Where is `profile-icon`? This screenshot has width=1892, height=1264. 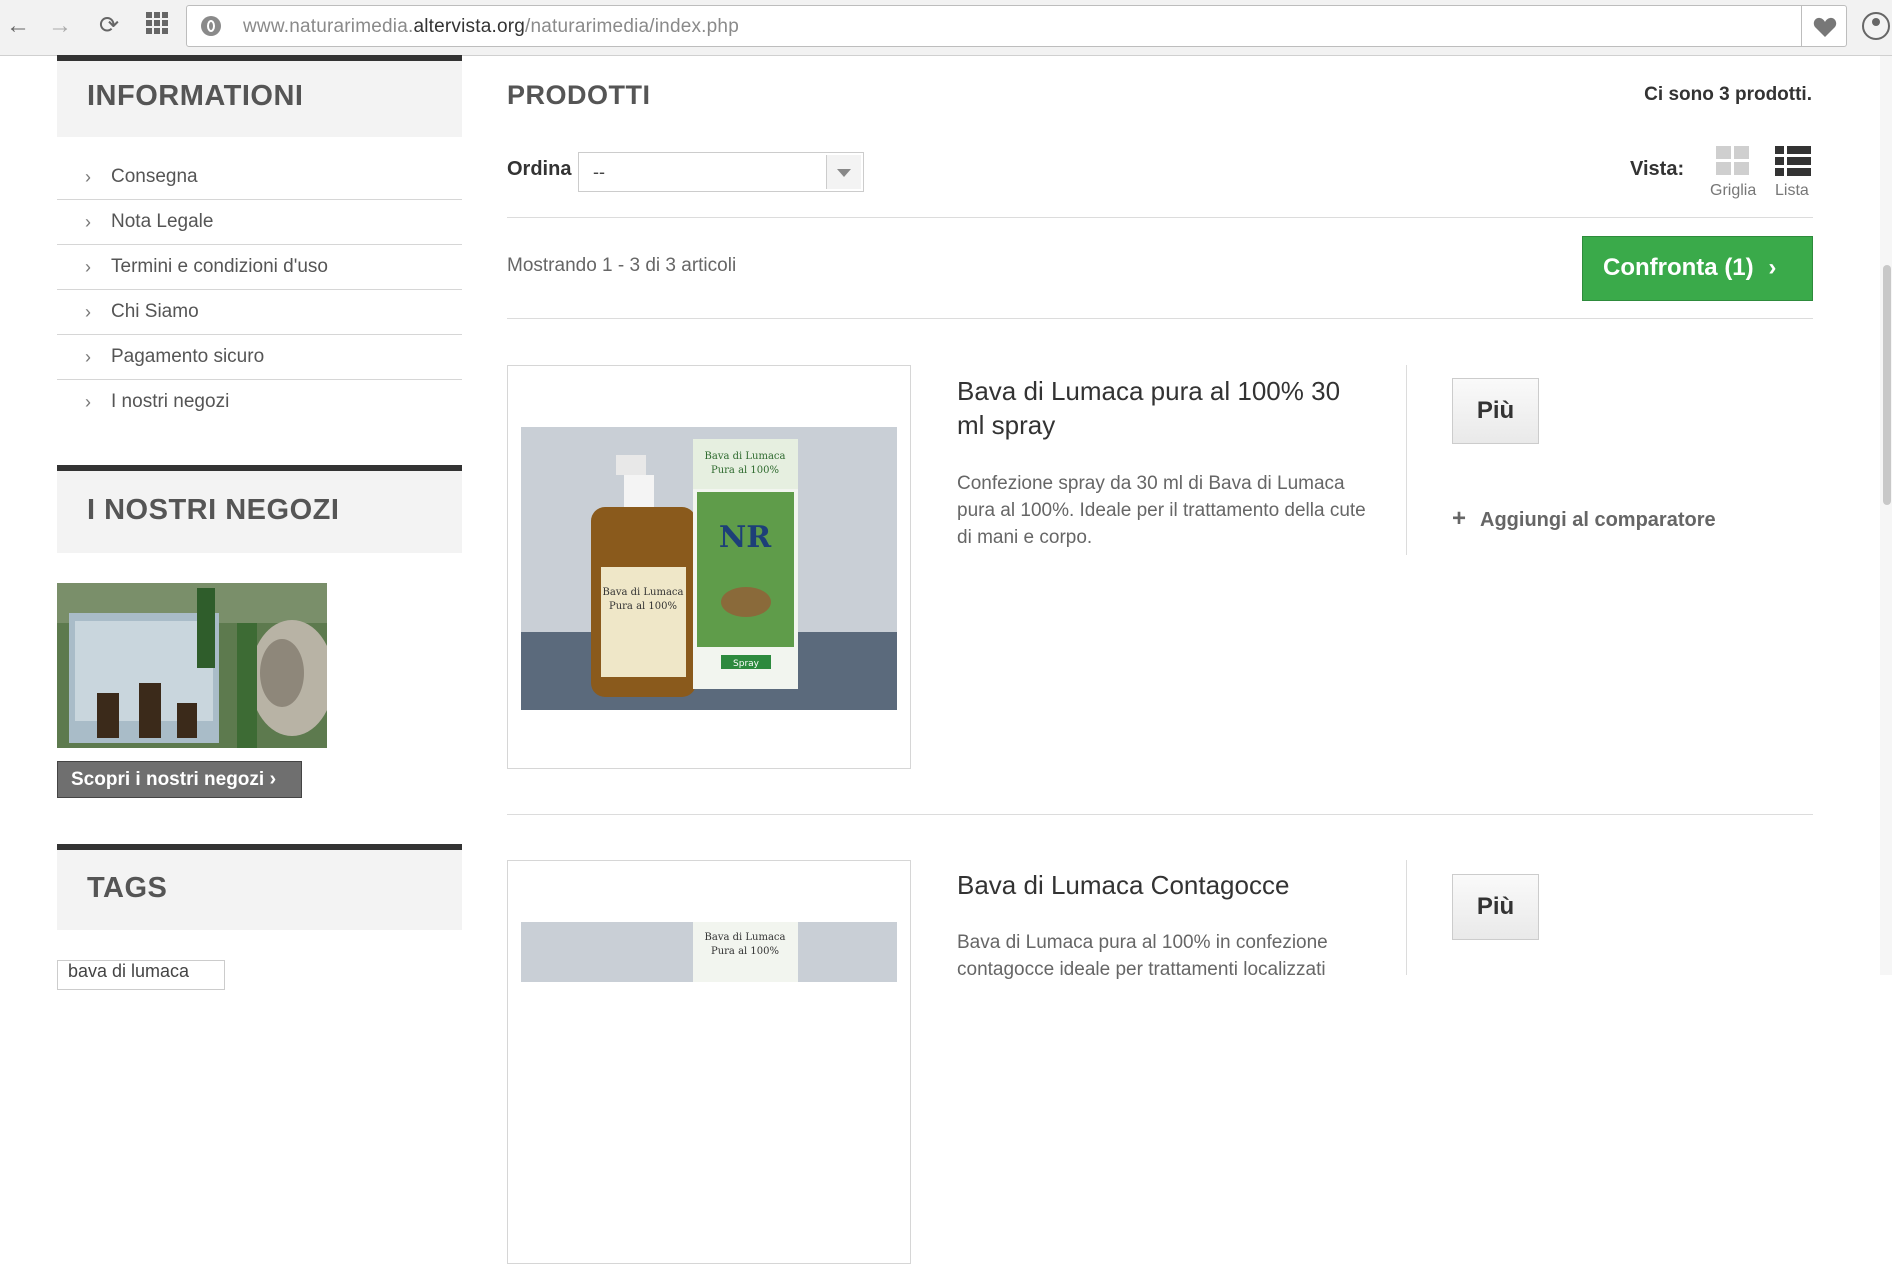 profile-icon is located at coordinates (1876, 26).